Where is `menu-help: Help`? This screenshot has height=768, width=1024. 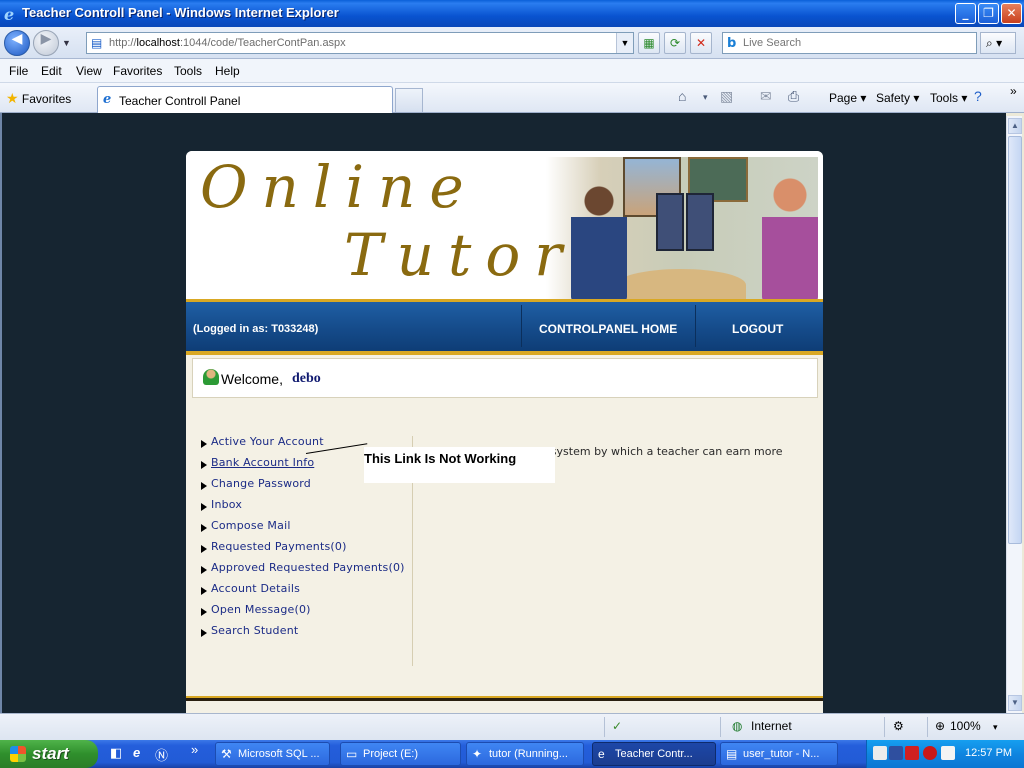 menu-help: Help is located at coordinates (227, 71).